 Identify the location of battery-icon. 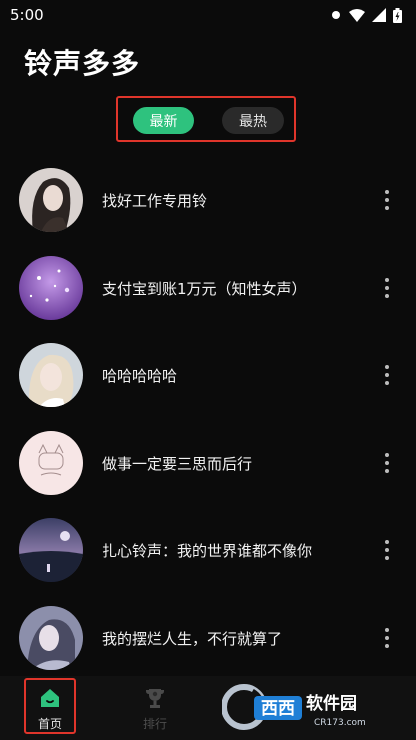
(397, 15).